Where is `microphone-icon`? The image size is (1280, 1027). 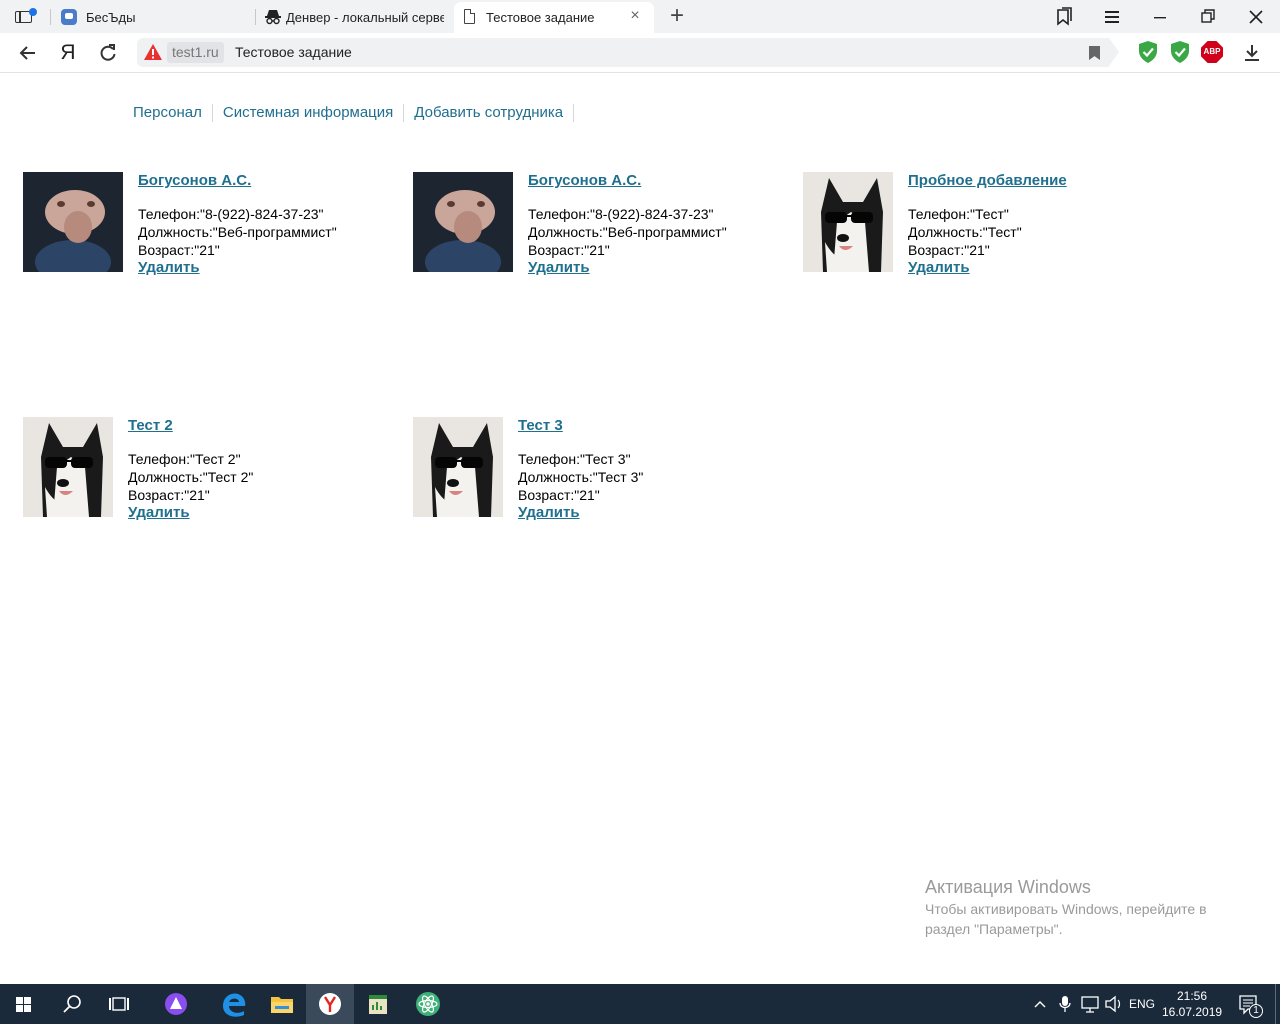
microphone-icon is located at coordinates (1065, 1004).